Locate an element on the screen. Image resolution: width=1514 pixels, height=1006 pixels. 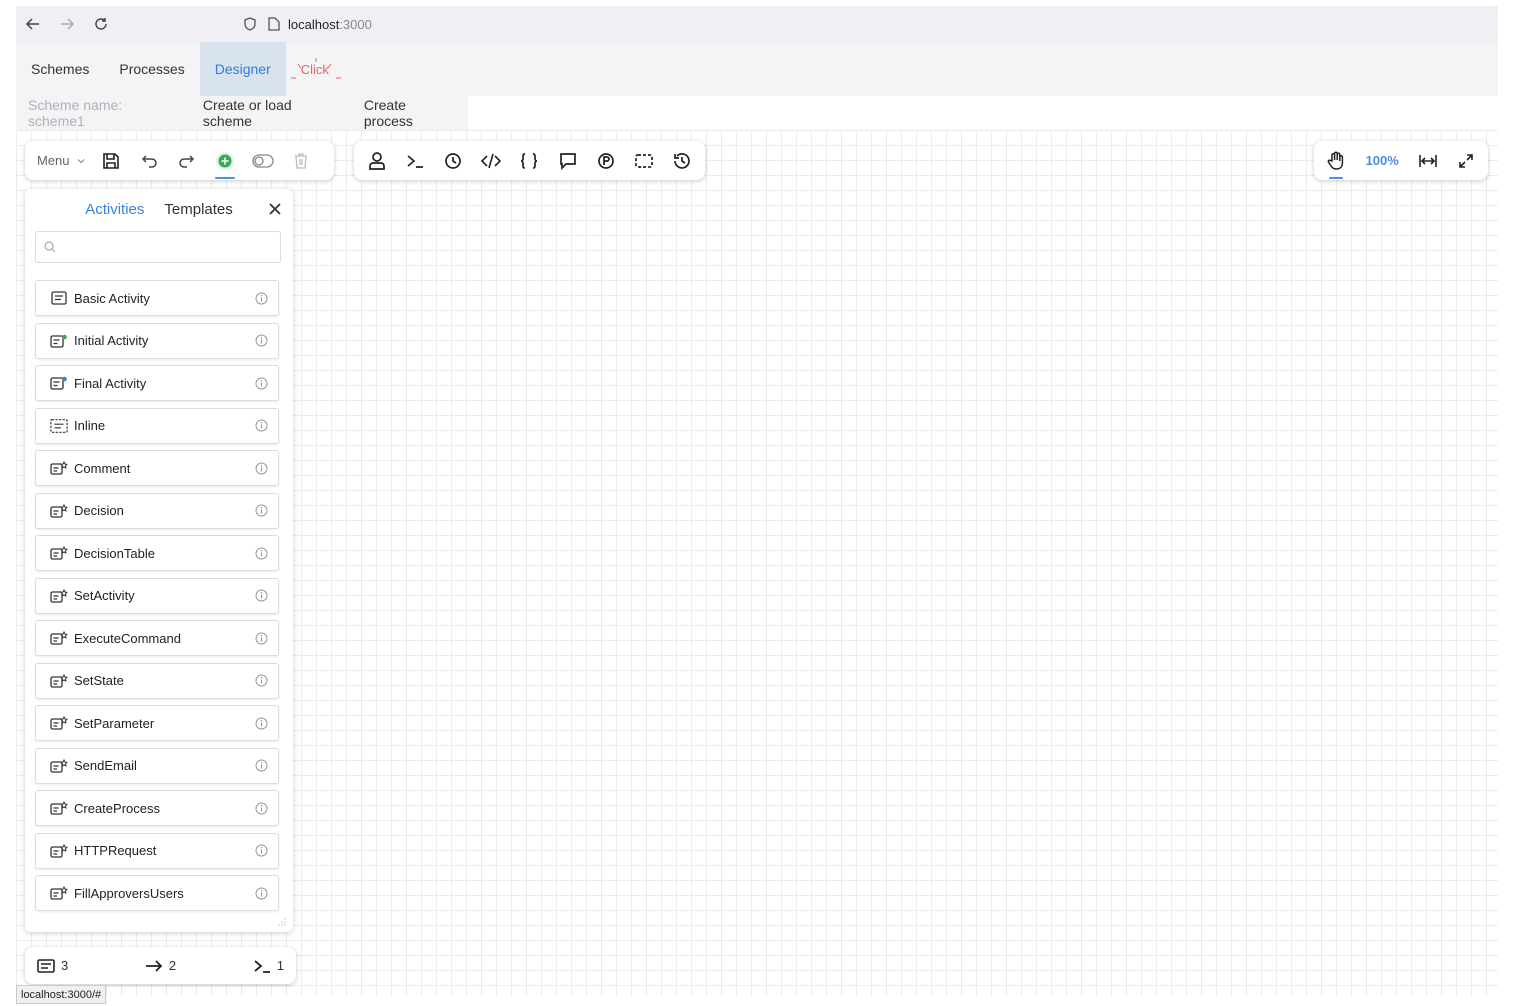
panel-tabs: Activities Templates is located at coordinates (159, 209).